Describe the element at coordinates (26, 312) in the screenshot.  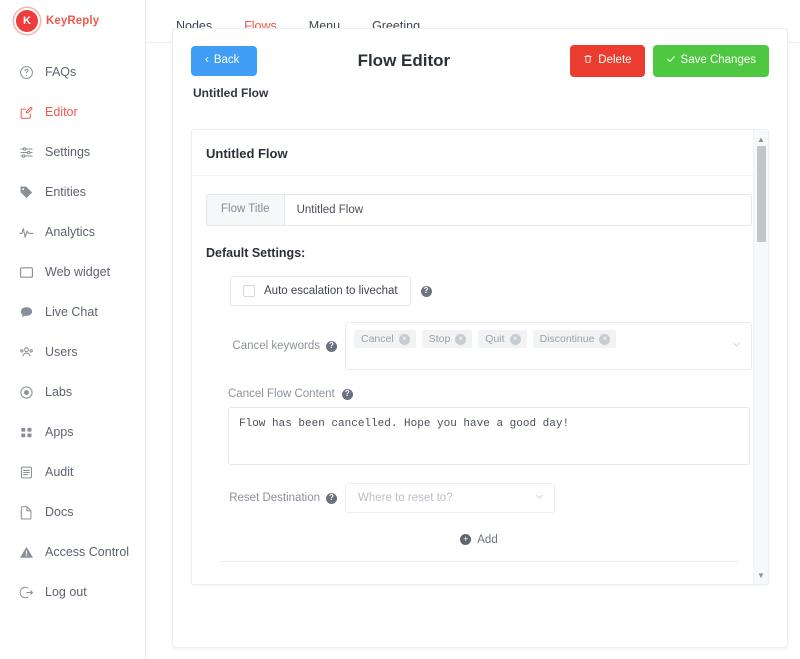
I see `chat-bubble-icon` at that location.